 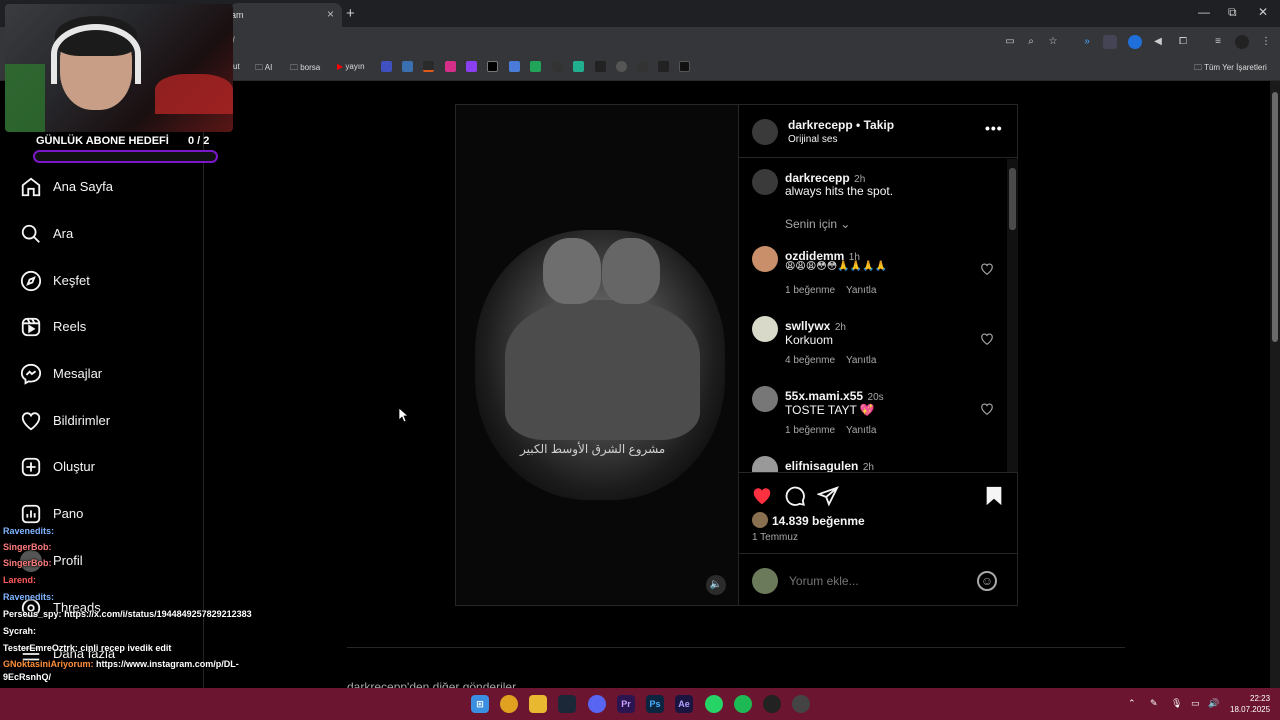 I want to click on sidebar-item-create: Oluştur, so click(x=108, y=468).